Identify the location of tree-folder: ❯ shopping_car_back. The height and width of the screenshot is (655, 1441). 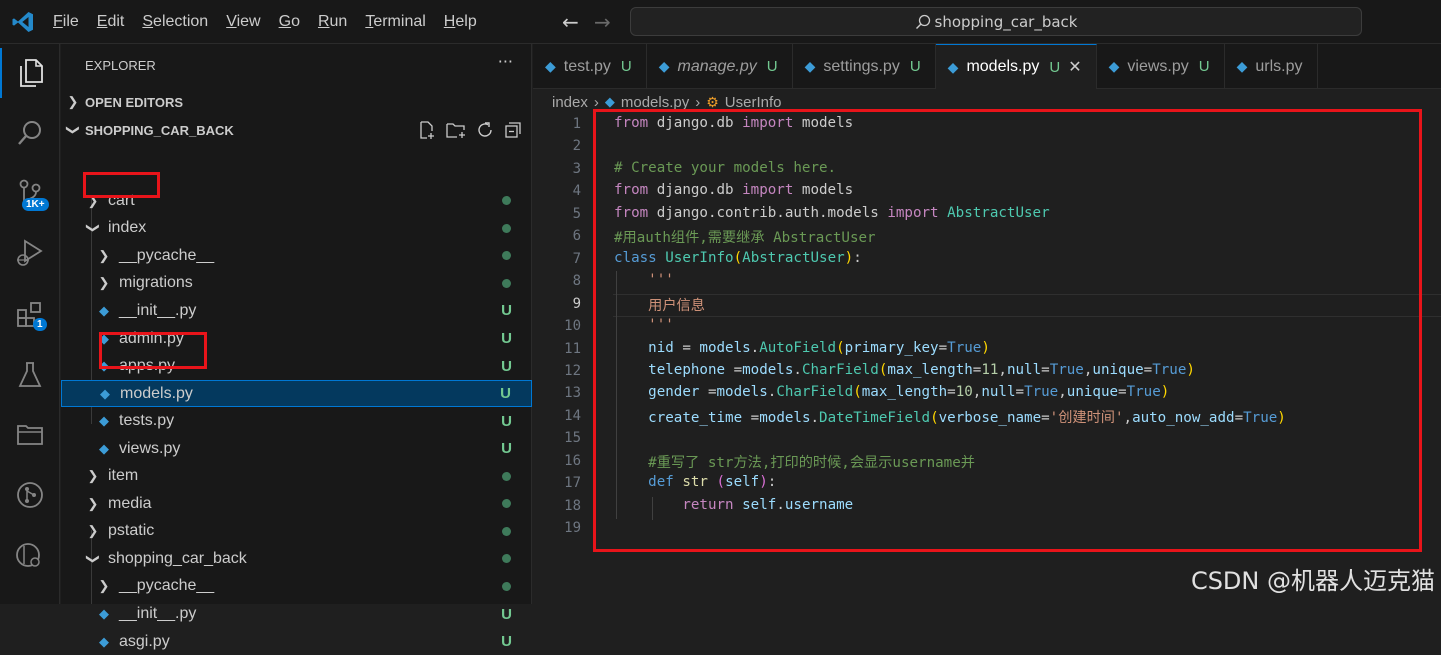
(296, 559).